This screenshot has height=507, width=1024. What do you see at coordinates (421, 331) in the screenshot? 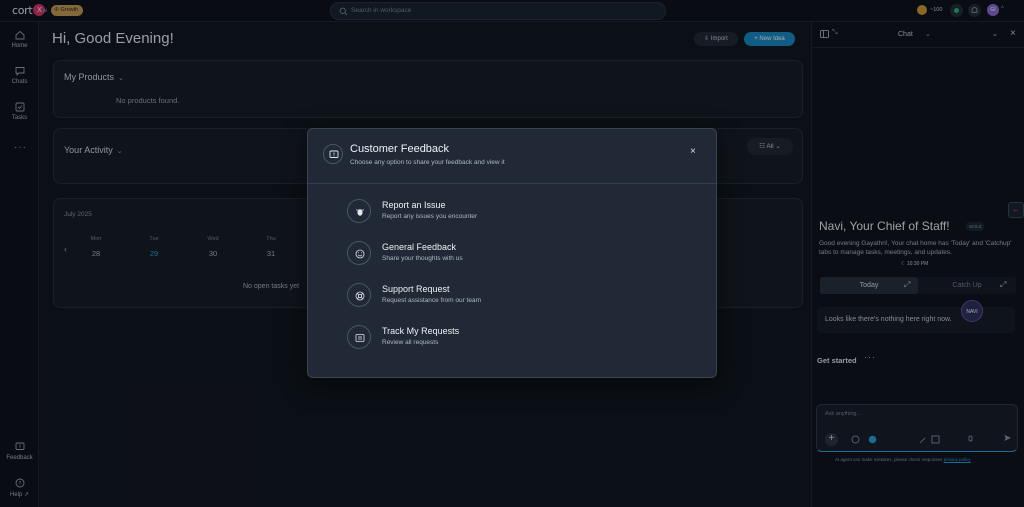
I see `option-title: Track My Requests` at bounding box center [421, 331].